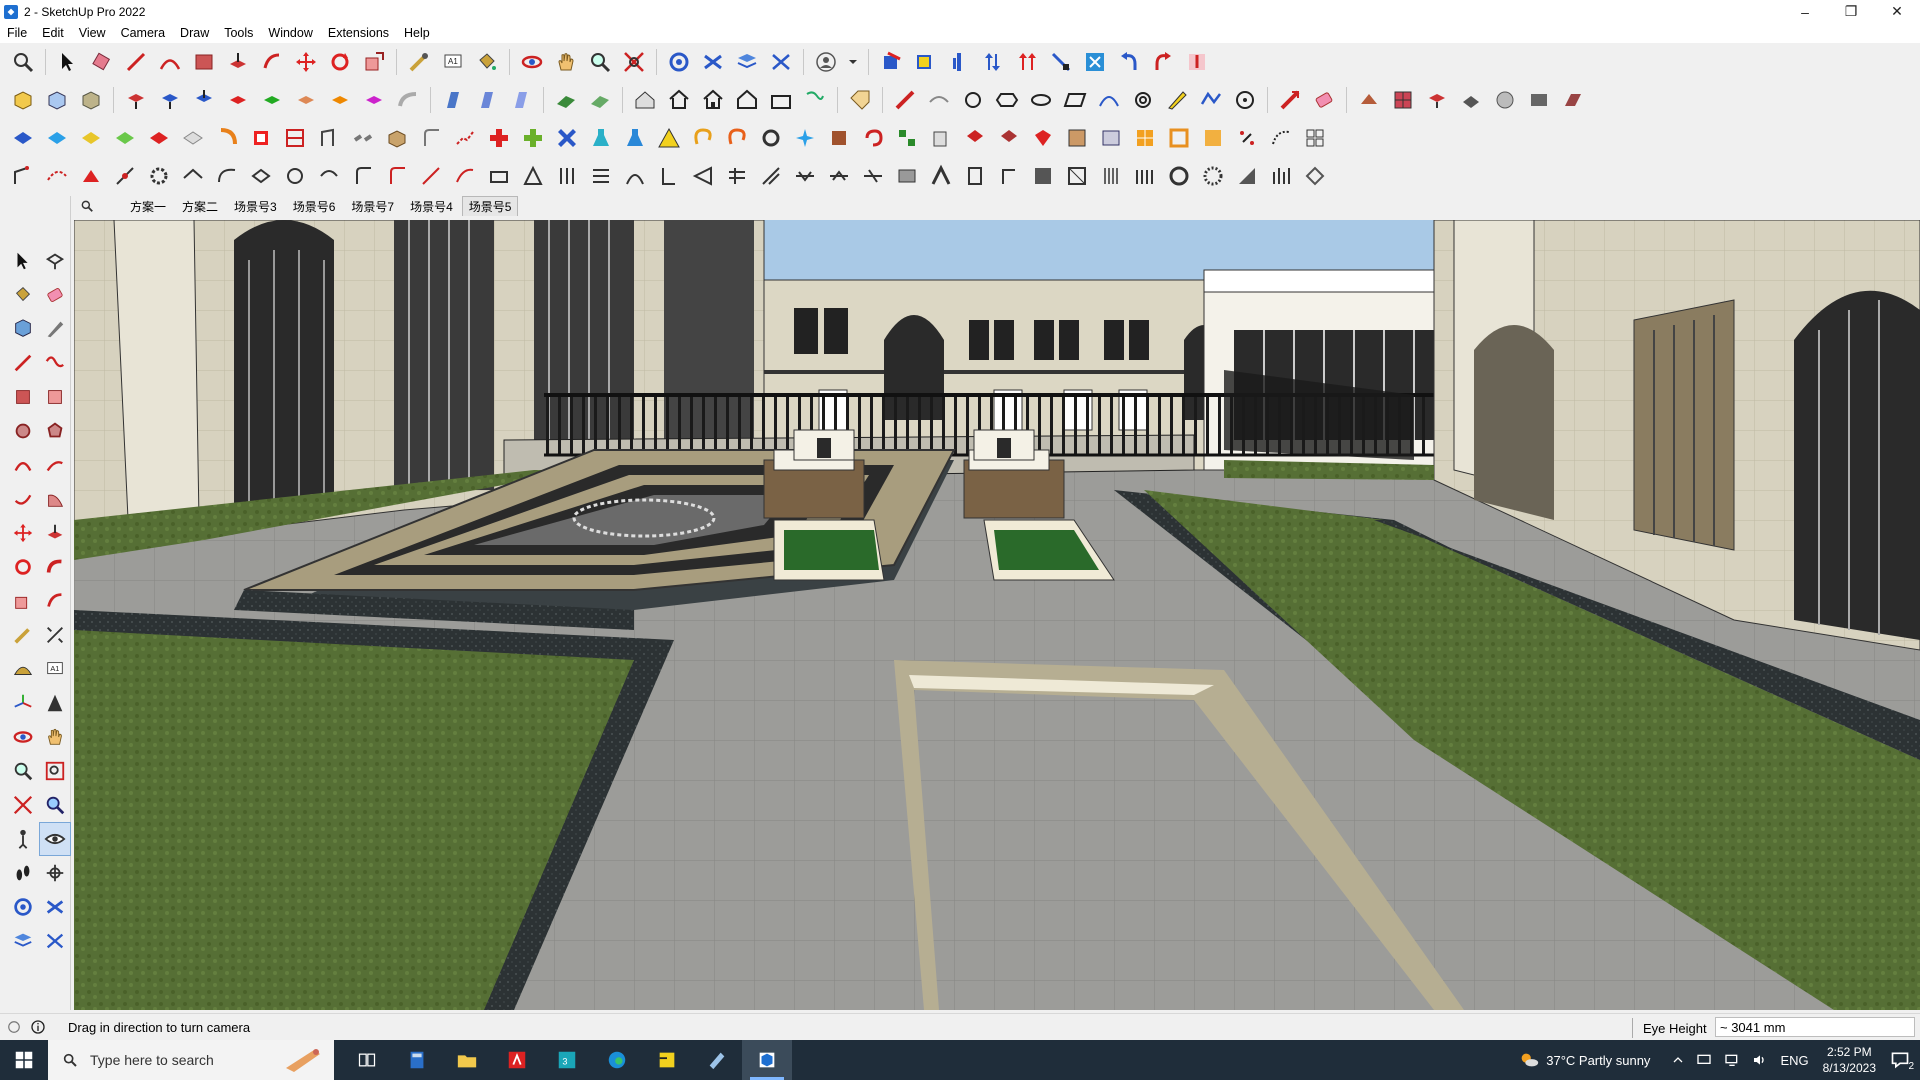 This screenshot has height=1080, width=1920. Describe the element at coordinates (1369, 100) in the screenshot. I see `material-brown-icon` at that location.